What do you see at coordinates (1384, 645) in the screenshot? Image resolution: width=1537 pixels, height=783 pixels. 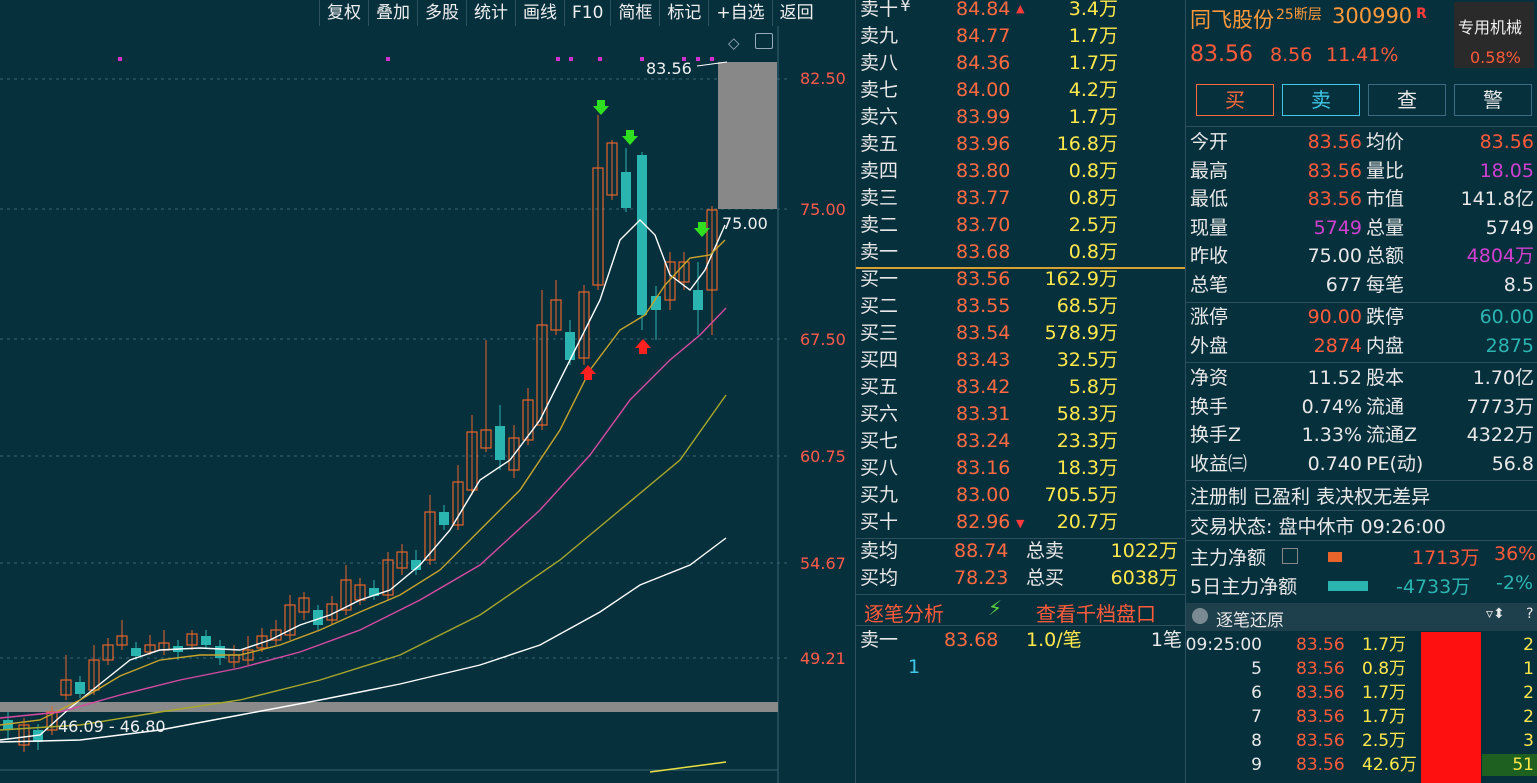 I see `tick-volume: 1.7万` at bounding box center [1384, 645].